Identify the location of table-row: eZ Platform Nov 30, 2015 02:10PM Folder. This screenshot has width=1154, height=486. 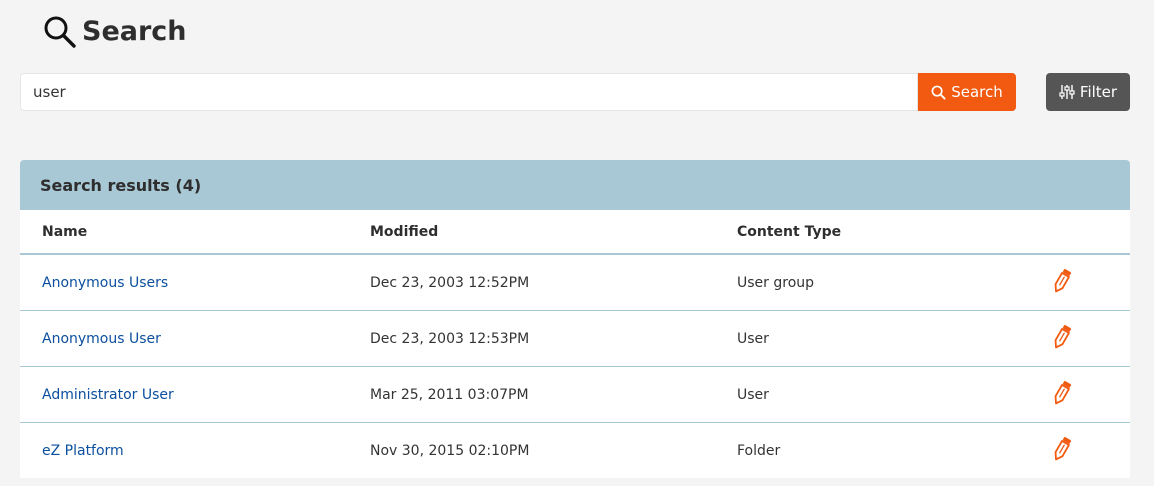
(575, 451).